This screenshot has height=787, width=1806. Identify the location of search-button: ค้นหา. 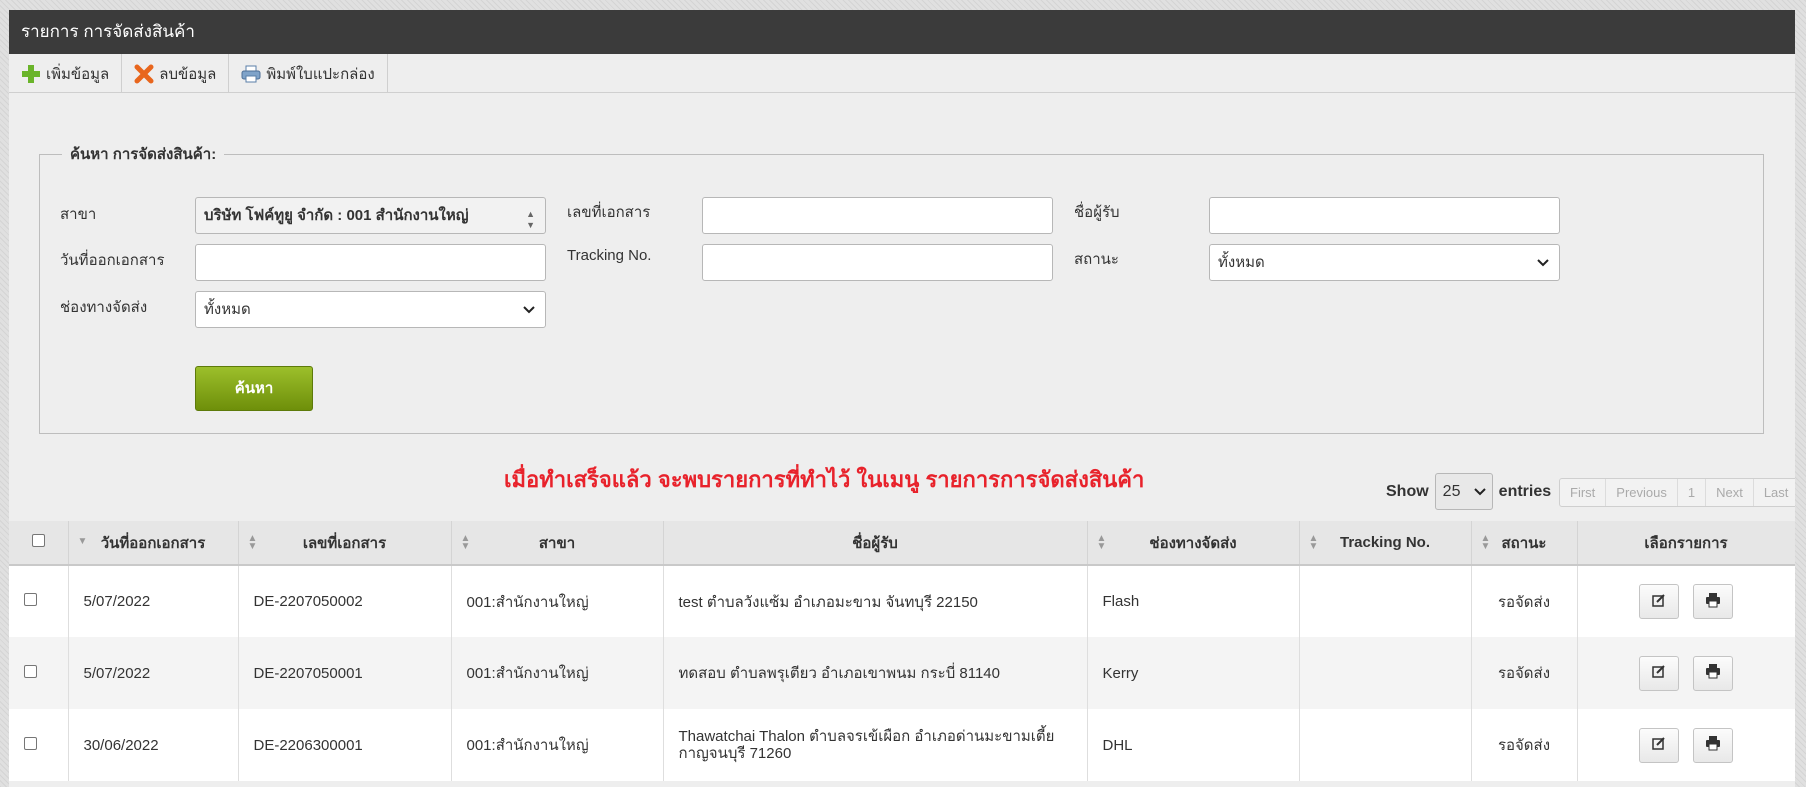
(254, 388).